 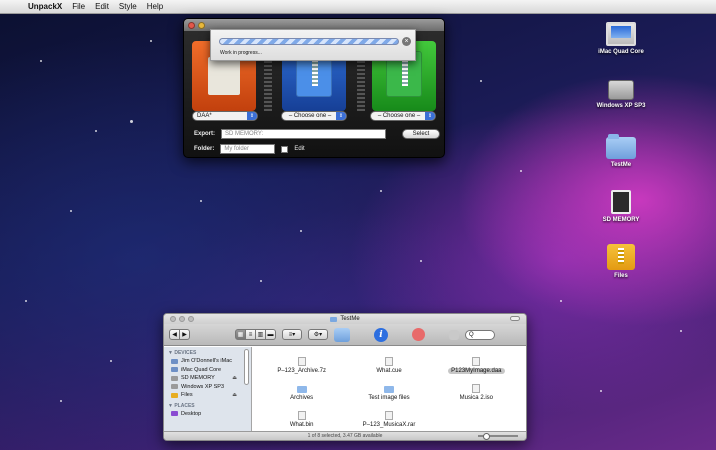 I want to click on menu-bar: UnpackX File Edit Style Help, so click(x=358, y=7).